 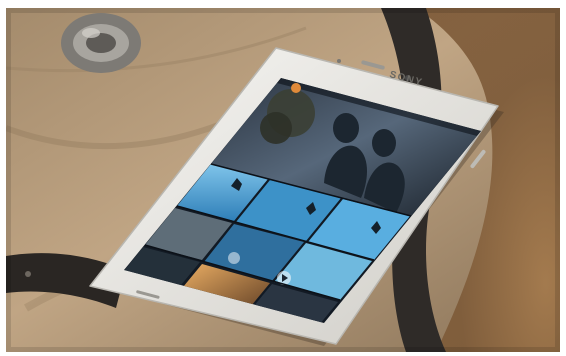 What do you see at coordinates (28, 274) in the screenshot?
I see `strap-rivet` at bounding box center [28, 274].